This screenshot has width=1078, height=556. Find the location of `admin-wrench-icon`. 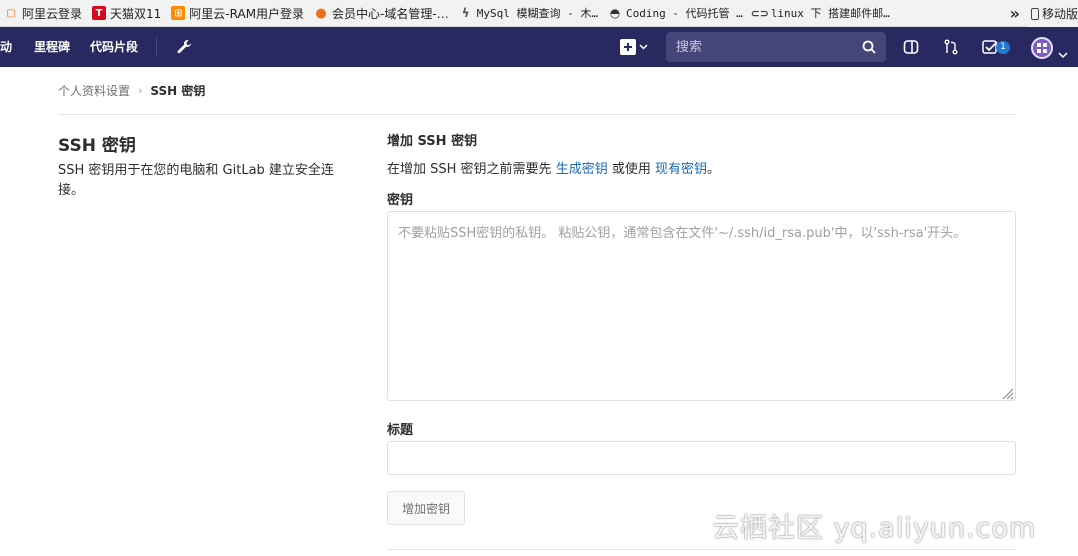

admin-wrench-icon is located at coordinates (184, 47).